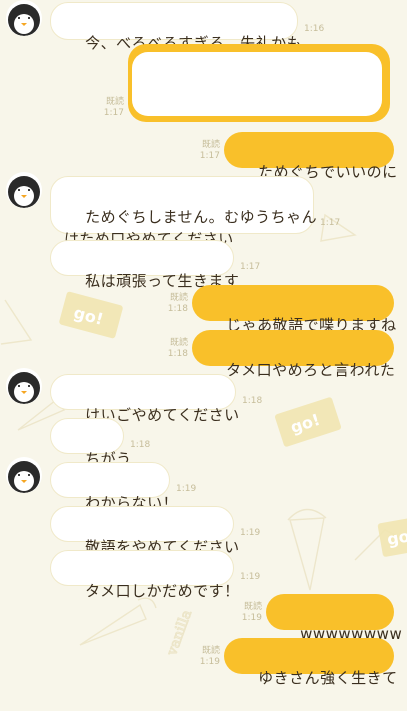 Image resolution: width=407 pixels, height=711 pixels. What do you see at coordinates (183, 212) in the screenshot?
I see `incoming-message-bubble: ためぐちしません。むゆうちゃん はため口やめてください` at bounding box center [183, 212].